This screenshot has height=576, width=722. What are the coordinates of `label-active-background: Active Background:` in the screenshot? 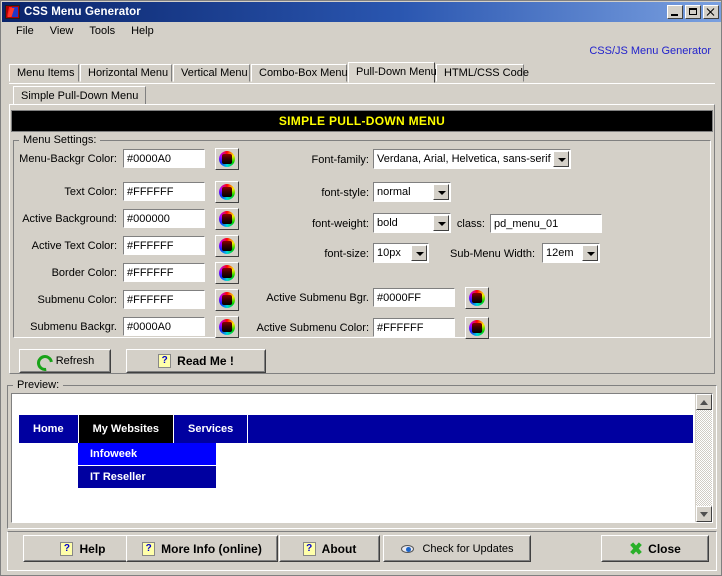 It's located at (69, 219).